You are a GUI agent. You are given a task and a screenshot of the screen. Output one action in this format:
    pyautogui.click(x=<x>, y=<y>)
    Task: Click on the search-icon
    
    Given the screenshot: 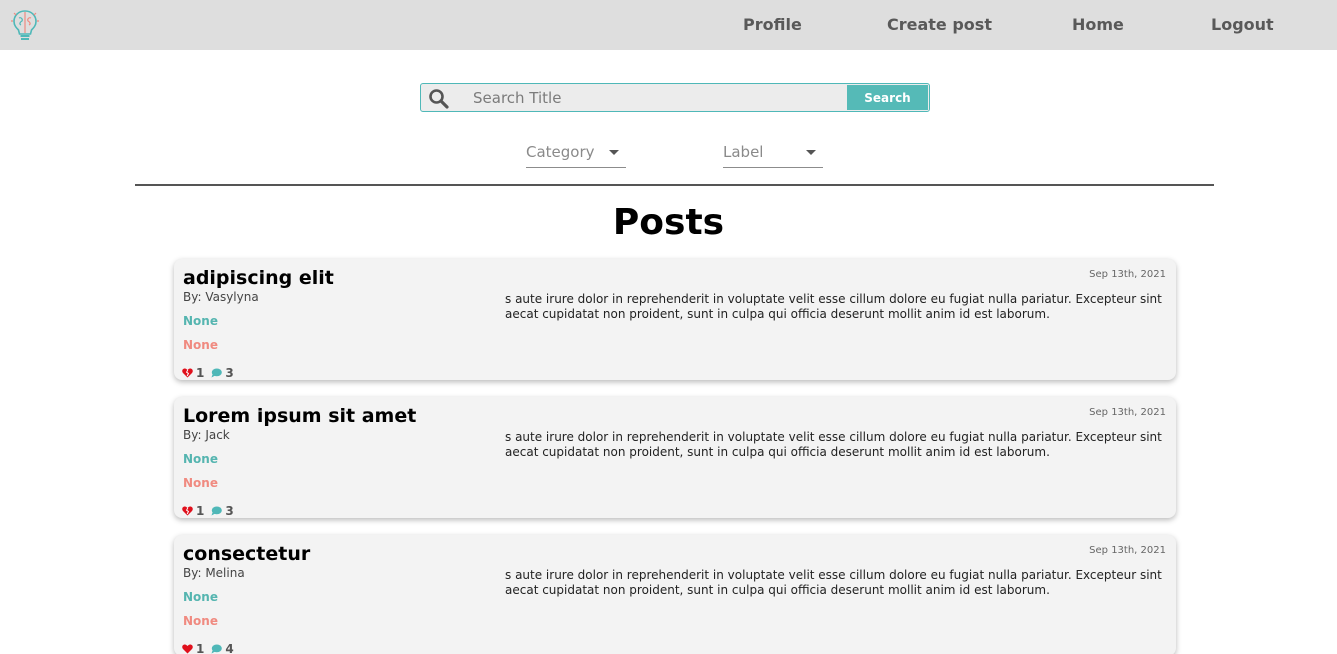 What is the action you would take?
    pyautogui.click(x=439, y=99)
    